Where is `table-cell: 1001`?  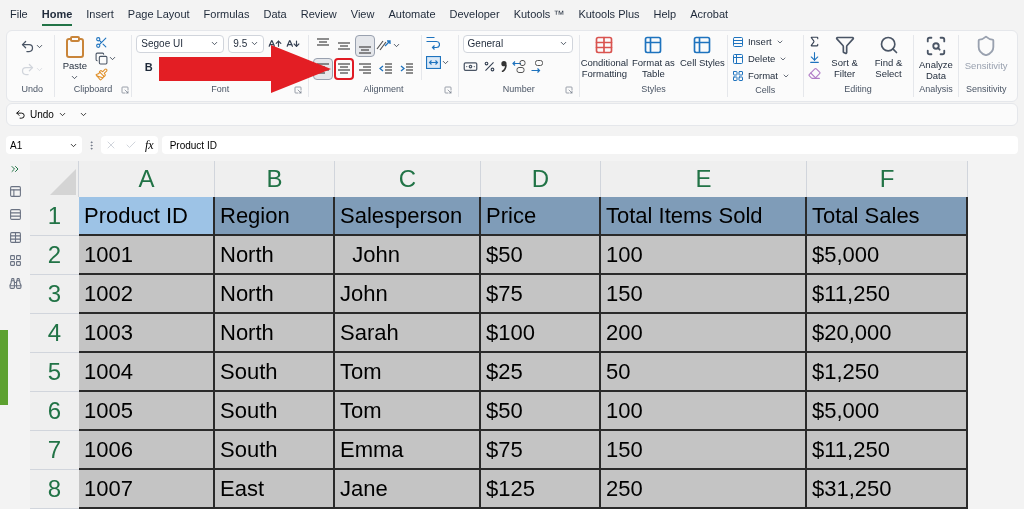 table-cell: 1001 is located at coordinates (147, 255).